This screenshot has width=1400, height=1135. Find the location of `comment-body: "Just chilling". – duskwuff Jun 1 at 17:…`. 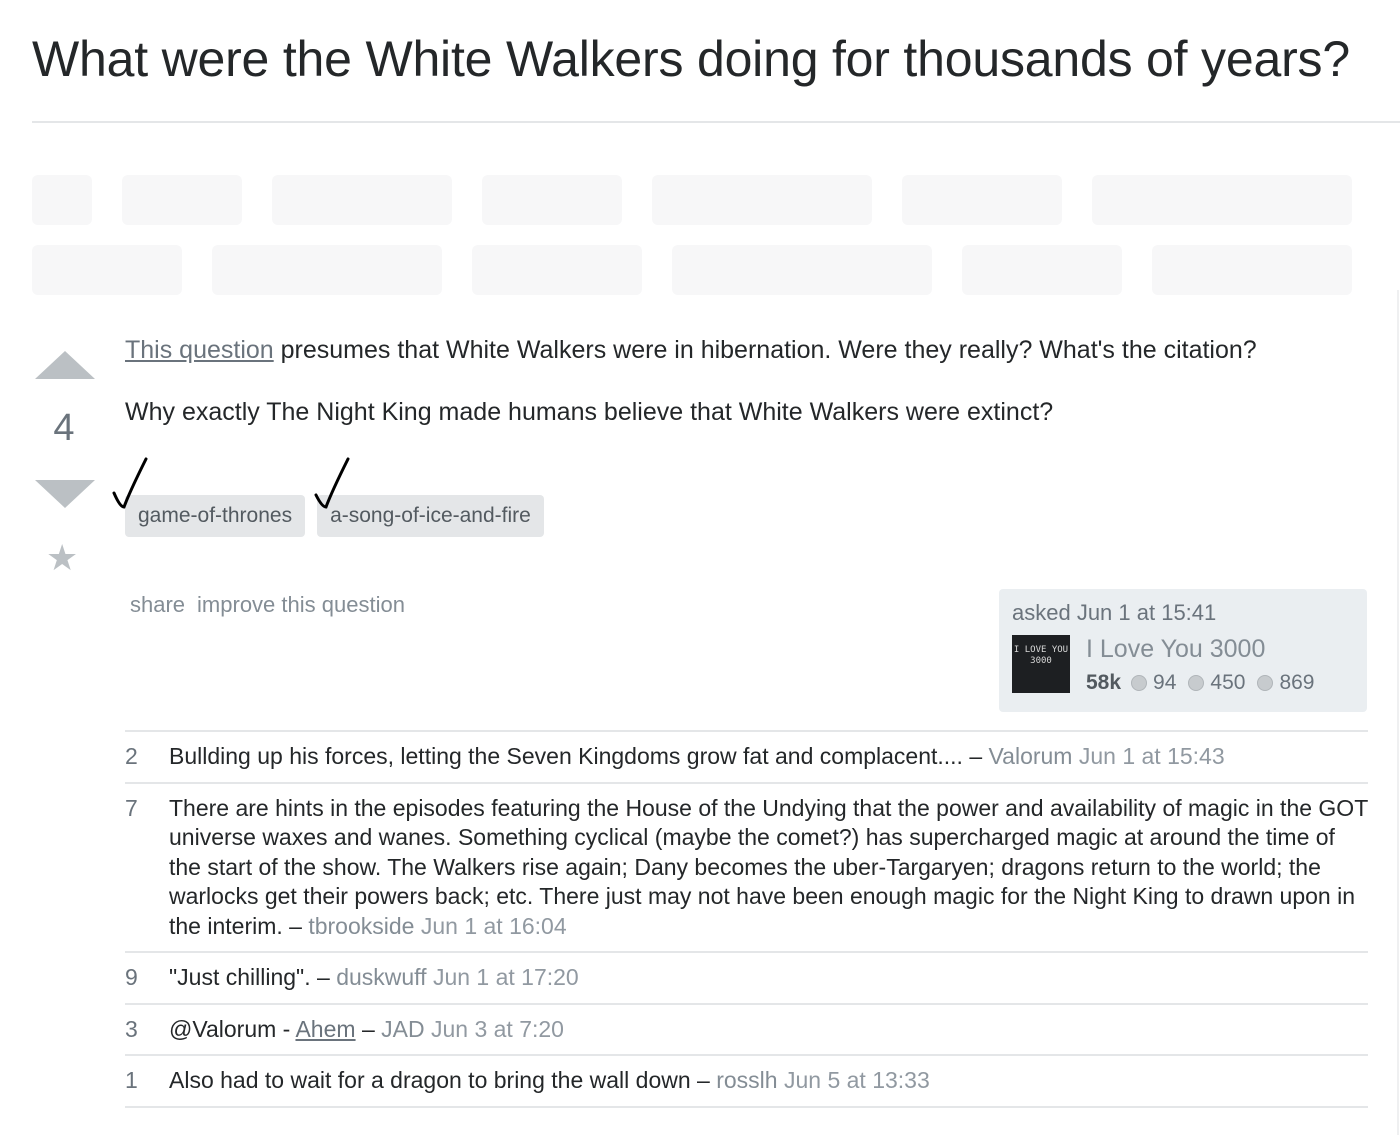

comment-body: "Just chilling". – duskwuff Jun 1 at 17:… is located at coordinates (374, 978).